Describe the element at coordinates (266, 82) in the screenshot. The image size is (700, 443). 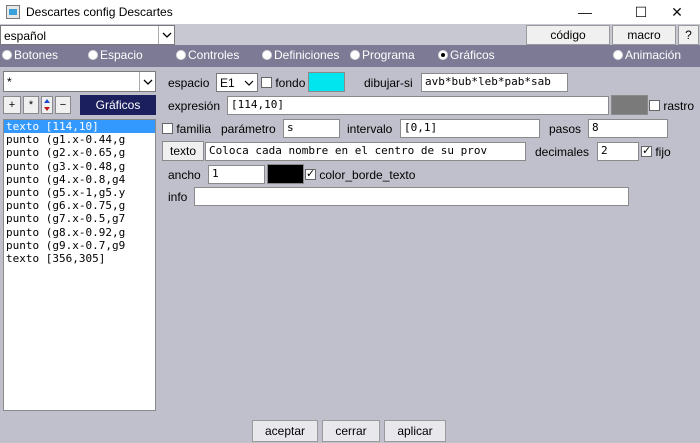
I see `fondo-checkbox` at that location.